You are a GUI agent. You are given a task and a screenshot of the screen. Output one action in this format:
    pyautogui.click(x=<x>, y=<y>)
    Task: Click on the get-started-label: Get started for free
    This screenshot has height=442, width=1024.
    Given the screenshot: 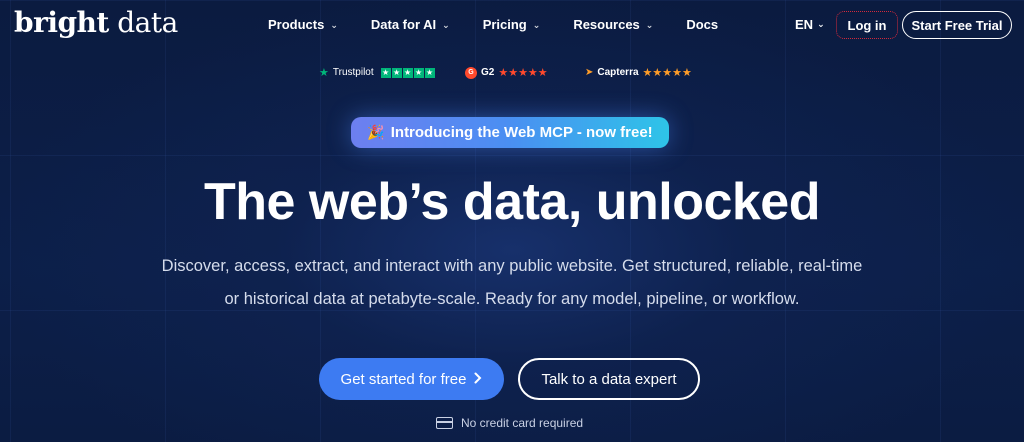 What is the action you would take?
    pyautogui.click(x=403, y=379)
    